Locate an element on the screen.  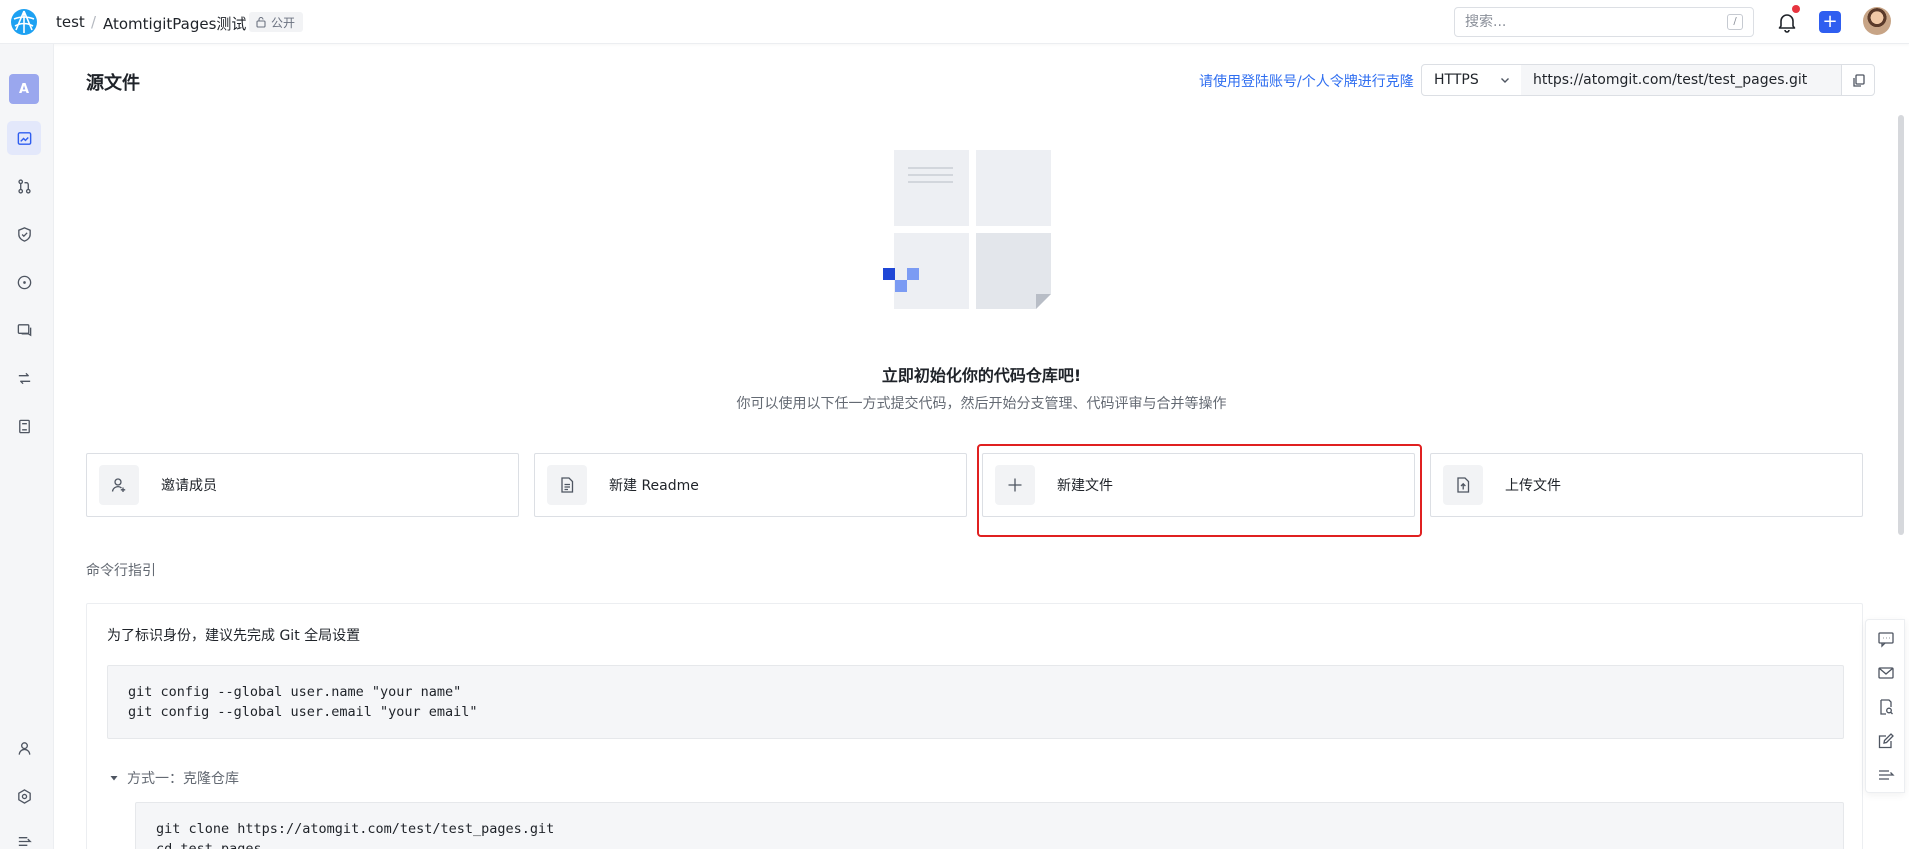
sidebar-item-members is located at coordinates (24, 748).